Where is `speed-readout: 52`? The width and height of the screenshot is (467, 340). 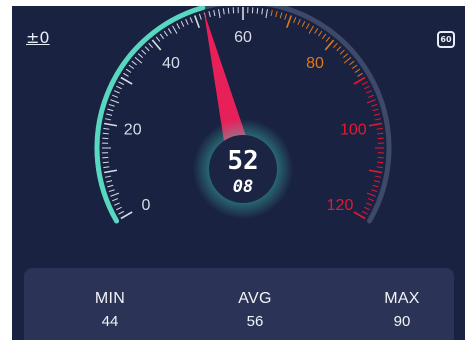
speed-readout: 52 is located at coordinates (242, 161).